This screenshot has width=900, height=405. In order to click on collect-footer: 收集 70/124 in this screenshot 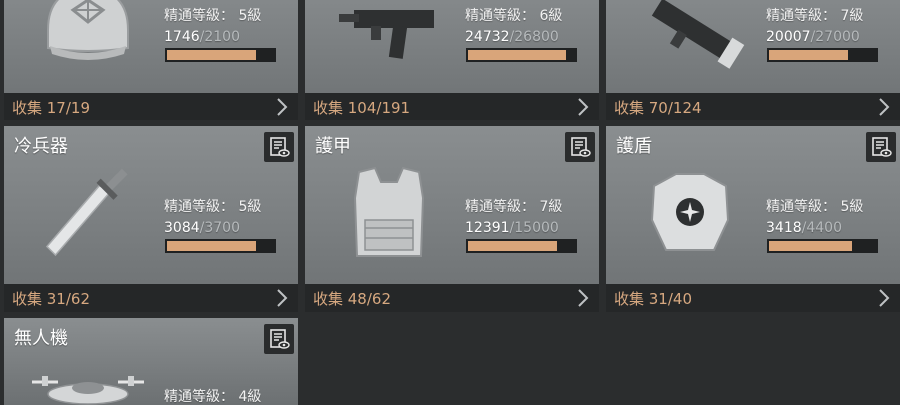, I will do `click(753, 106)`.